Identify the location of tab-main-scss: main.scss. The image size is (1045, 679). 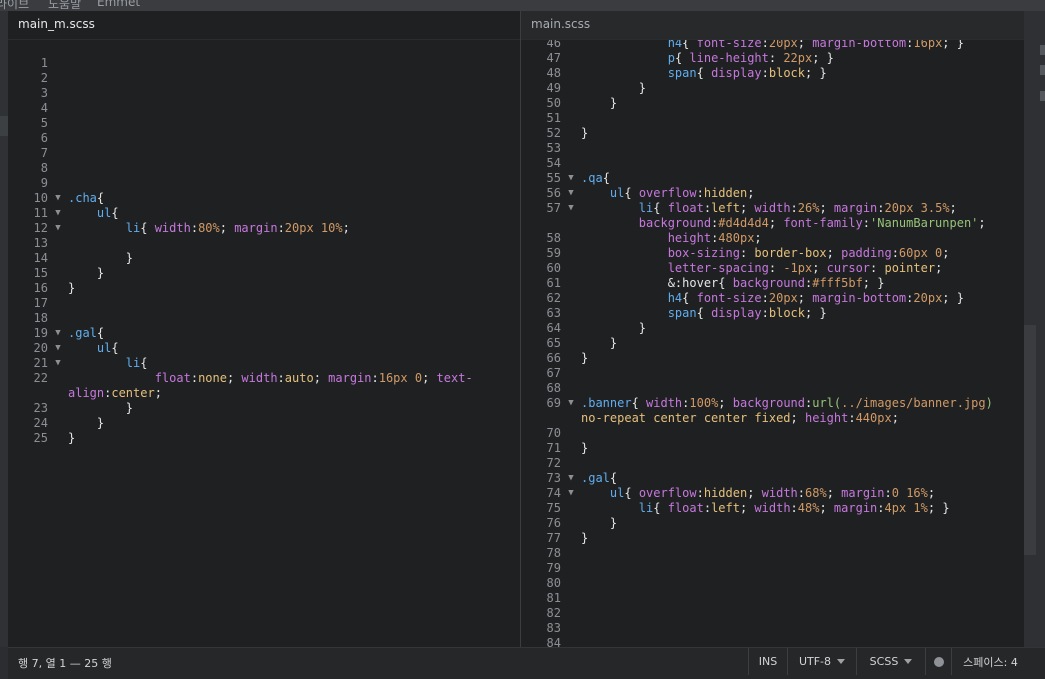
(772, 25).